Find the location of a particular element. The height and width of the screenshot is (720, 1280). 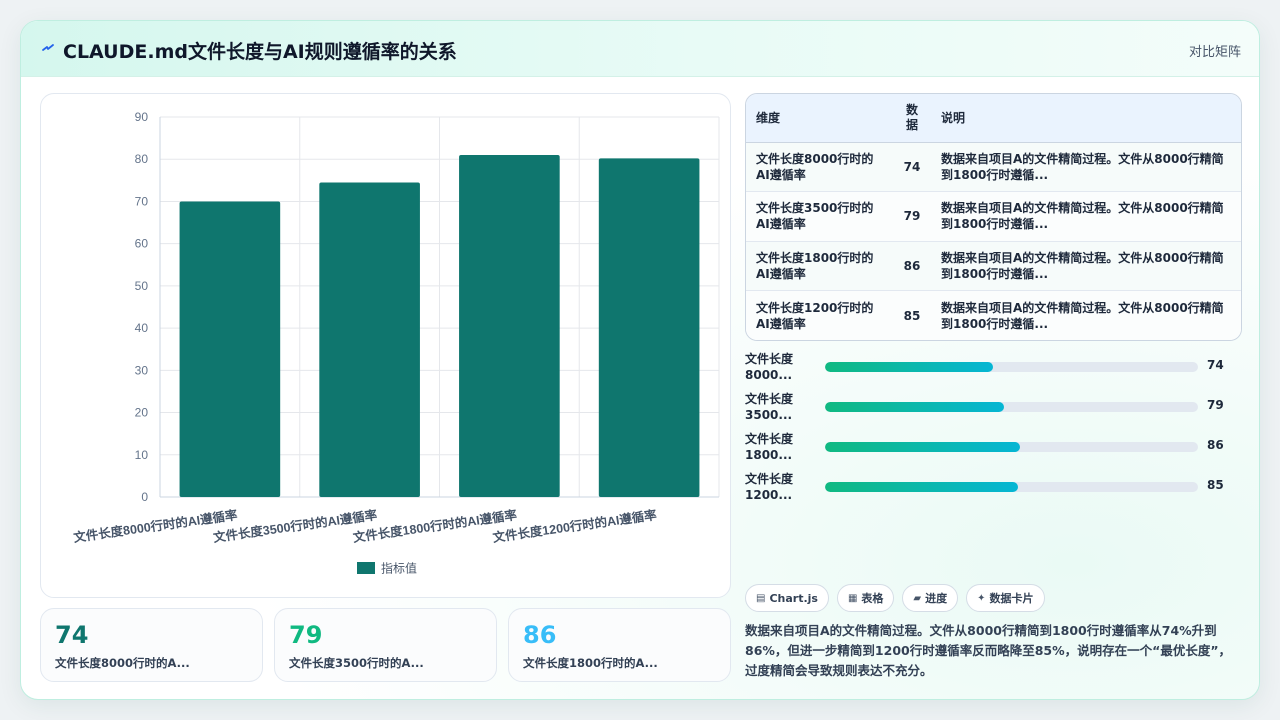

tag-label: 表格 is located at coordinates (872, 598).